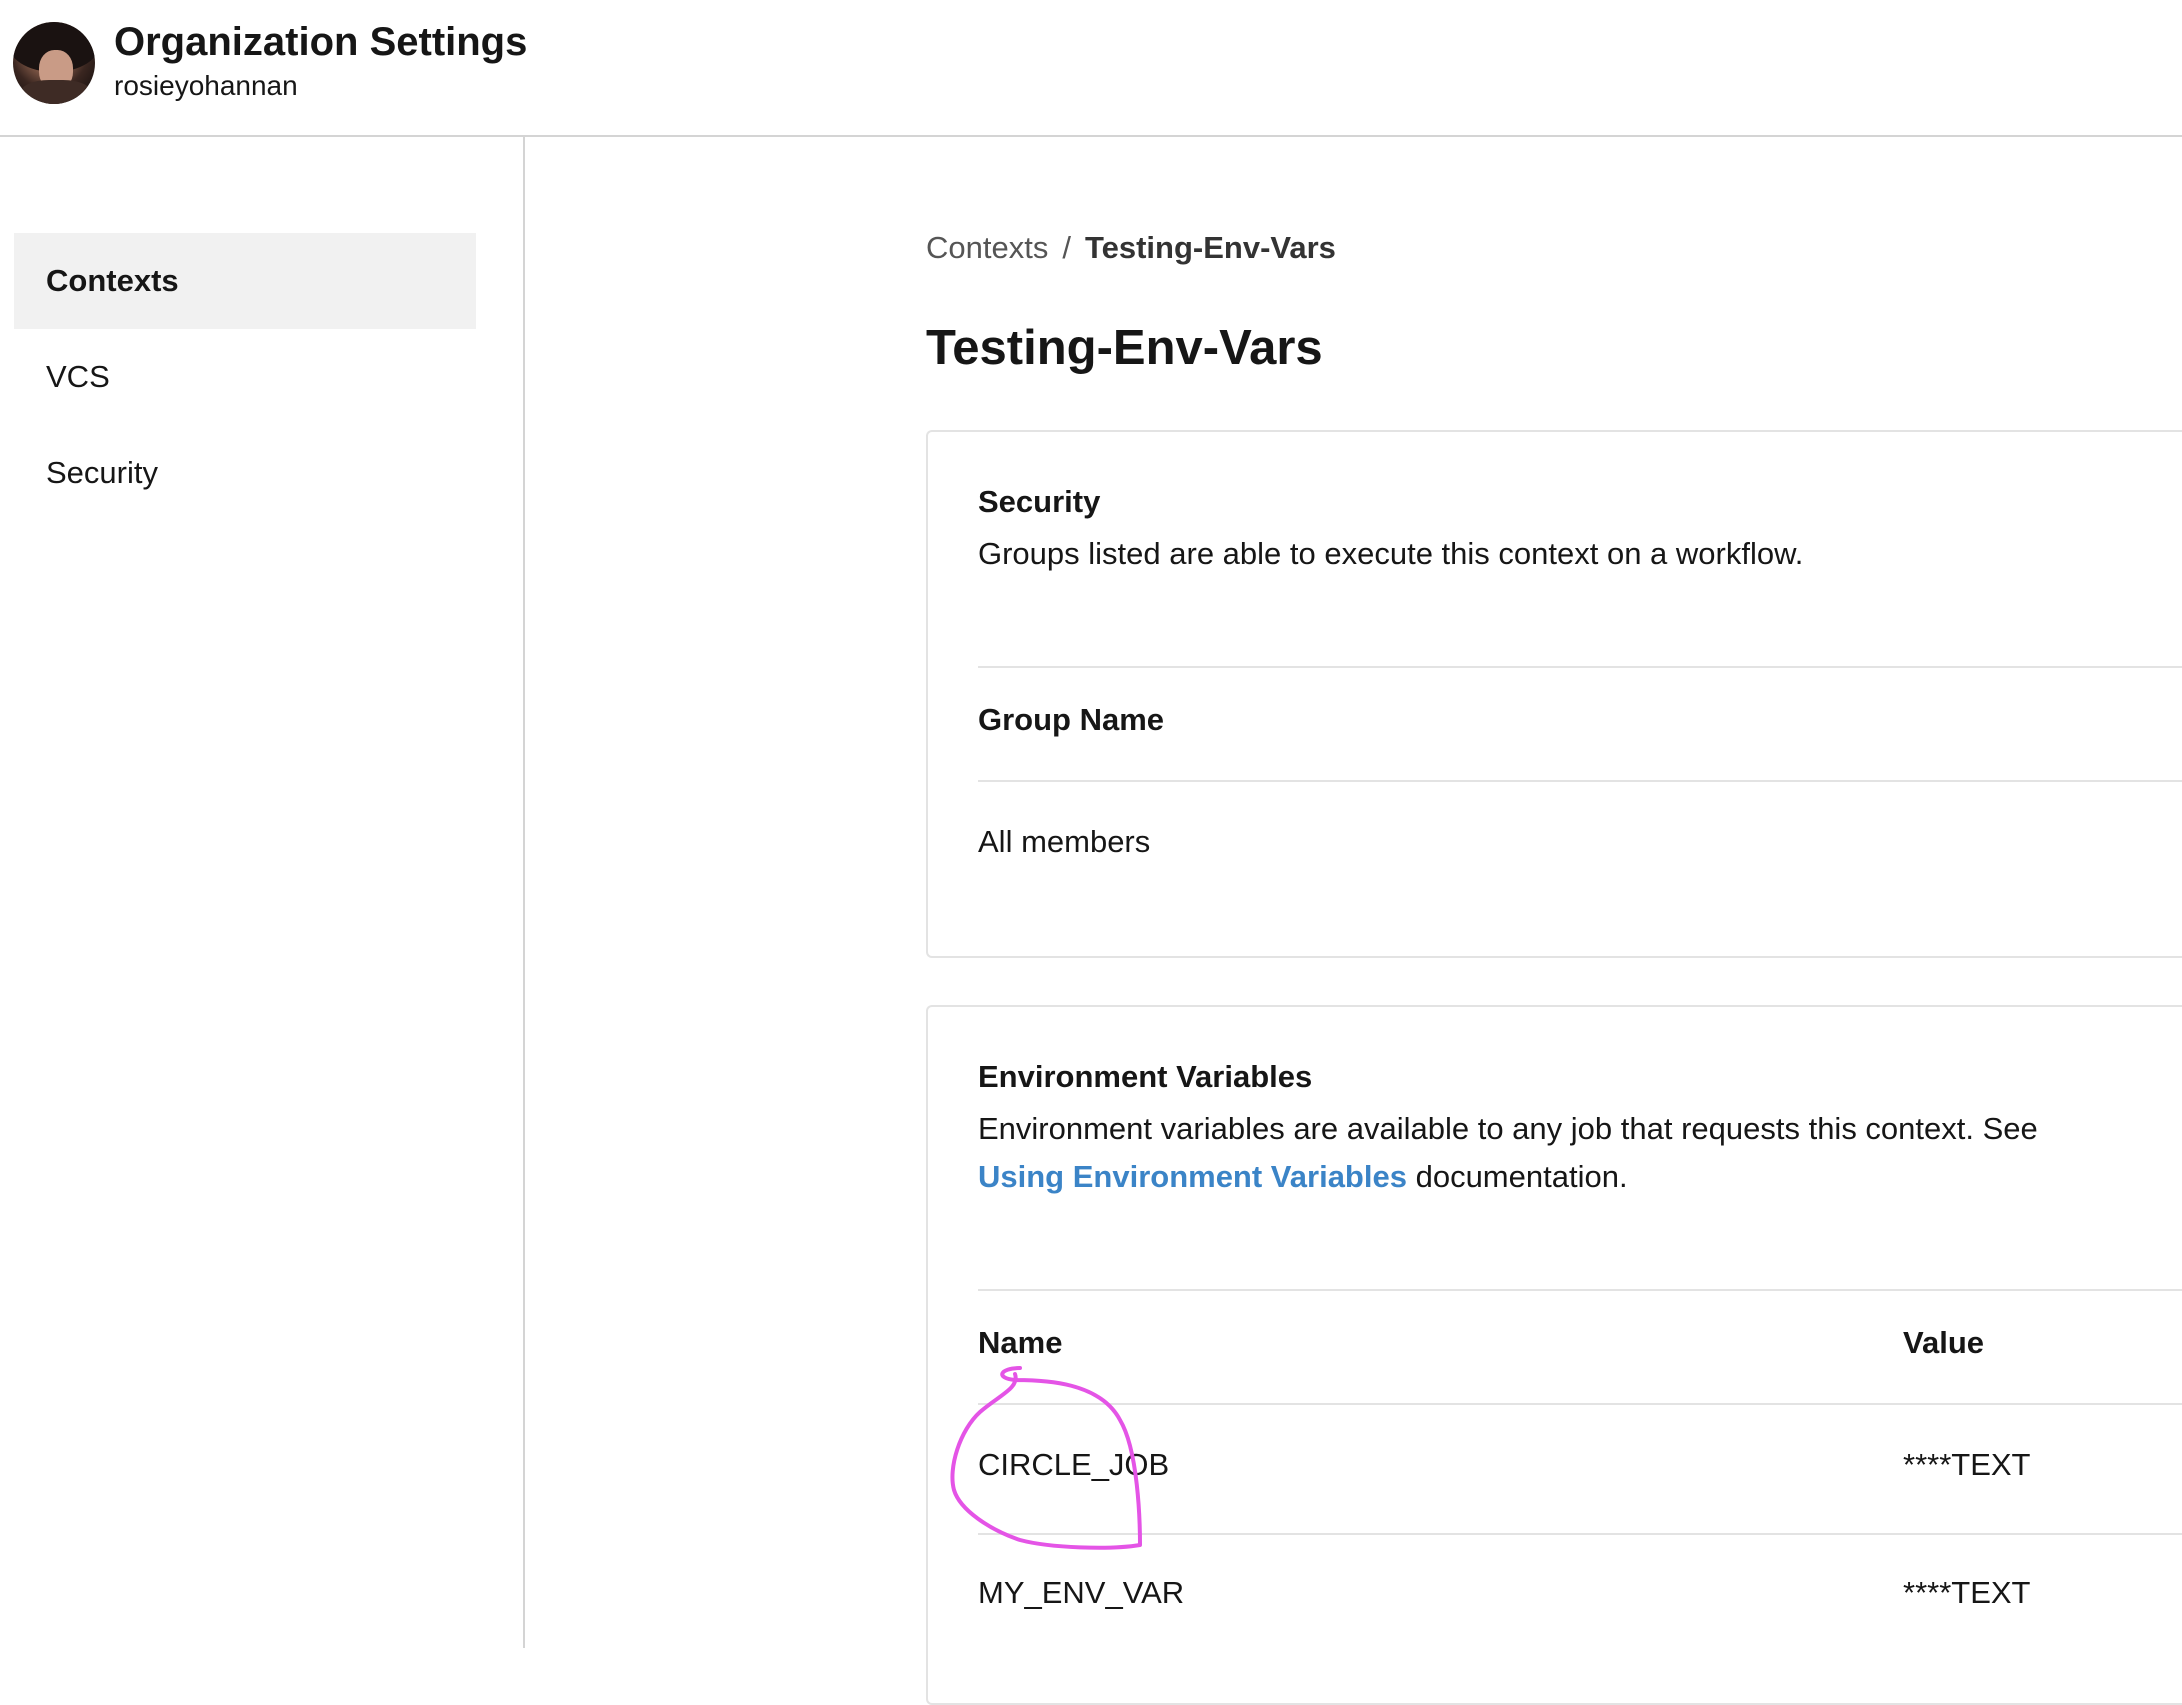 This screenshot has width=2182, height=1705. Describe the element at coordinates (1020, 1342) in the screenshot. I see `name-column-header: Name` at that location.